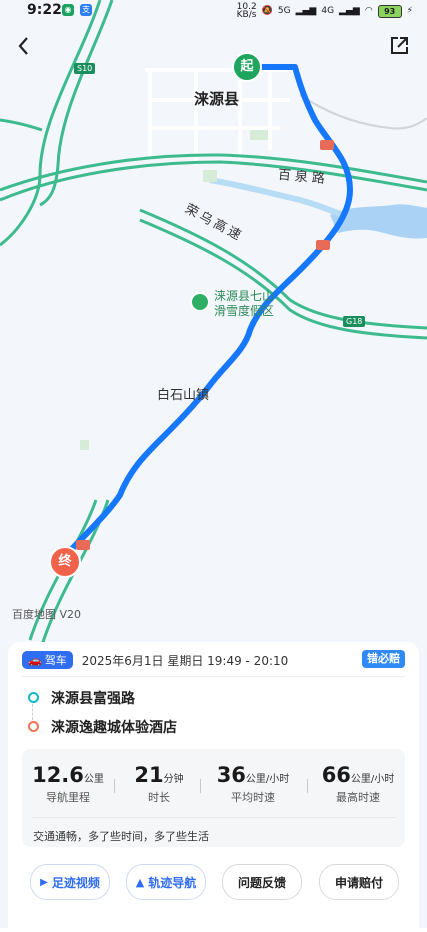 This screenshot has height=932, width=427. Describe the element at coordinates (231, 775) in the screenshot. I see `stat-avg-speed-value: 36` at that location.